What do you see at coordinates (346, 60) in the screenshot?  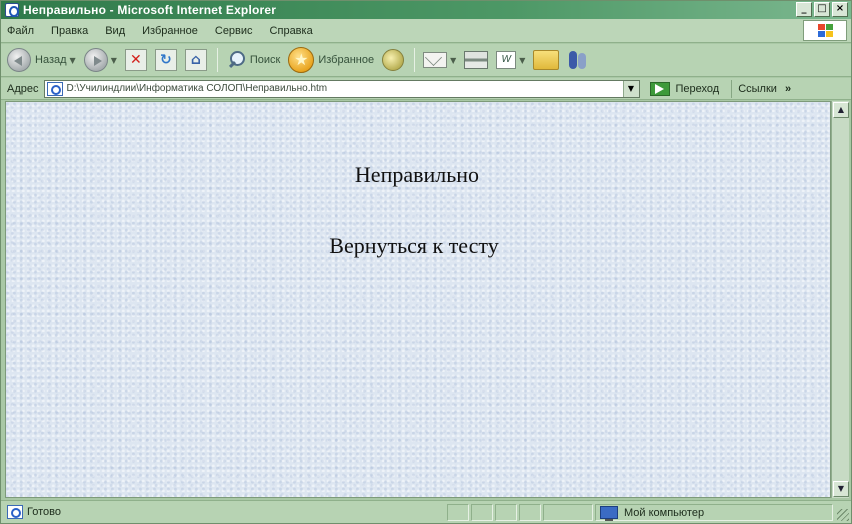 I see `favorites-label: Избранное` at bounding box center [346, 60].